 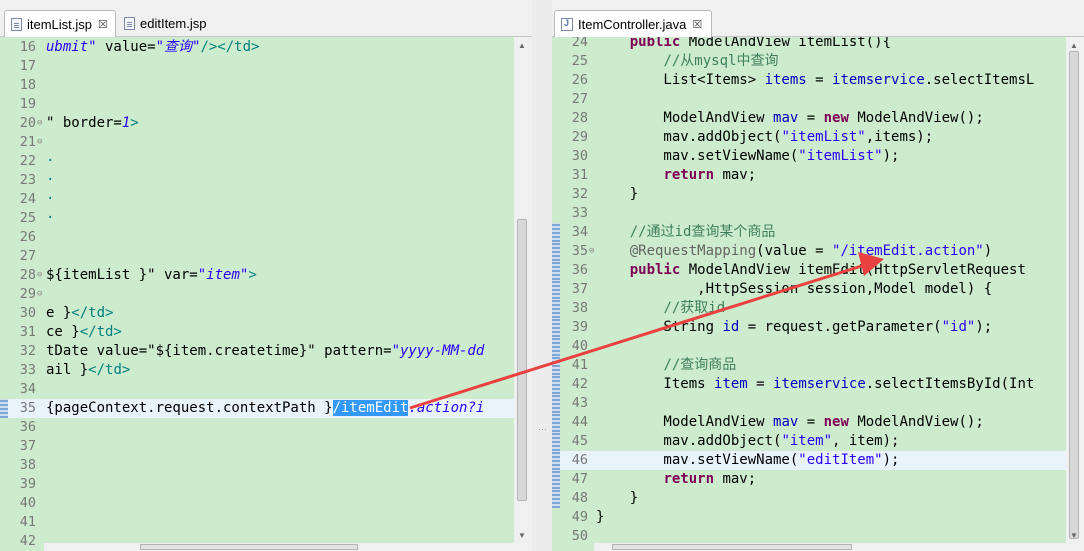 I want to click on code-line: 17, so click(x=257, y=66).